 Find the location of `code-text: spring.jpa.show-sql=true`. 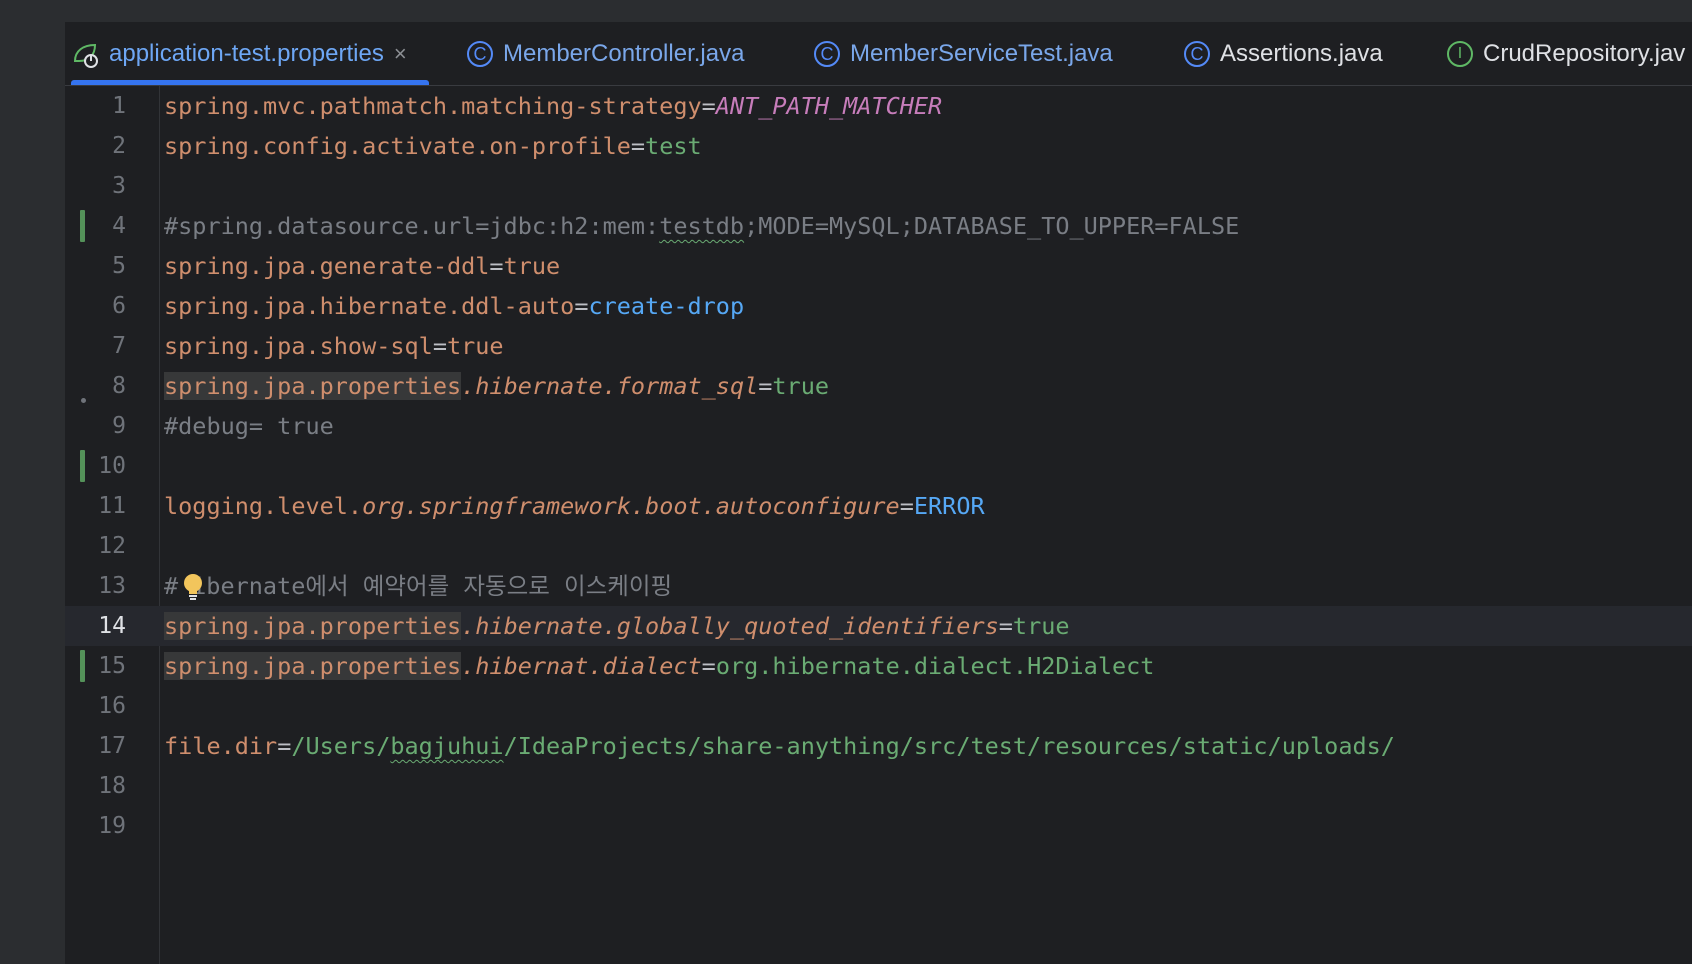

code-text: spring.jpa.show-sql=true is located at coordinates (334, 346).